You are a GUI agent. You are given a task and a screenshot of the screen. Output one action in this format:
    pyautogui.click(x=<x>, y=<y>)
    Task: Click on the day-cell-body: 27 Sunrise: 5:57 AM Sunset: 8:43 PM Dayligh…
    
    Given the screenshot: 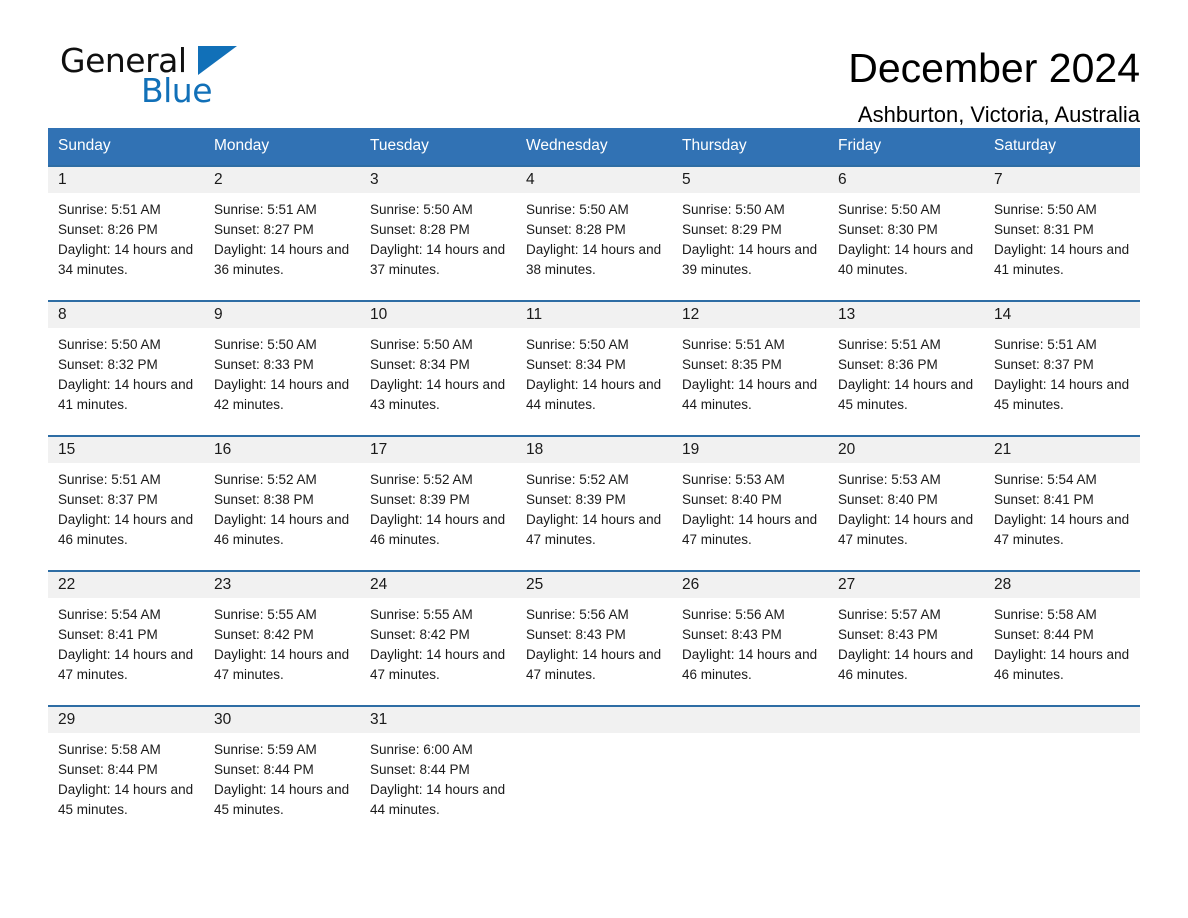 What is the action you would take?
    pyautogui.click(x=906, y=638)
    